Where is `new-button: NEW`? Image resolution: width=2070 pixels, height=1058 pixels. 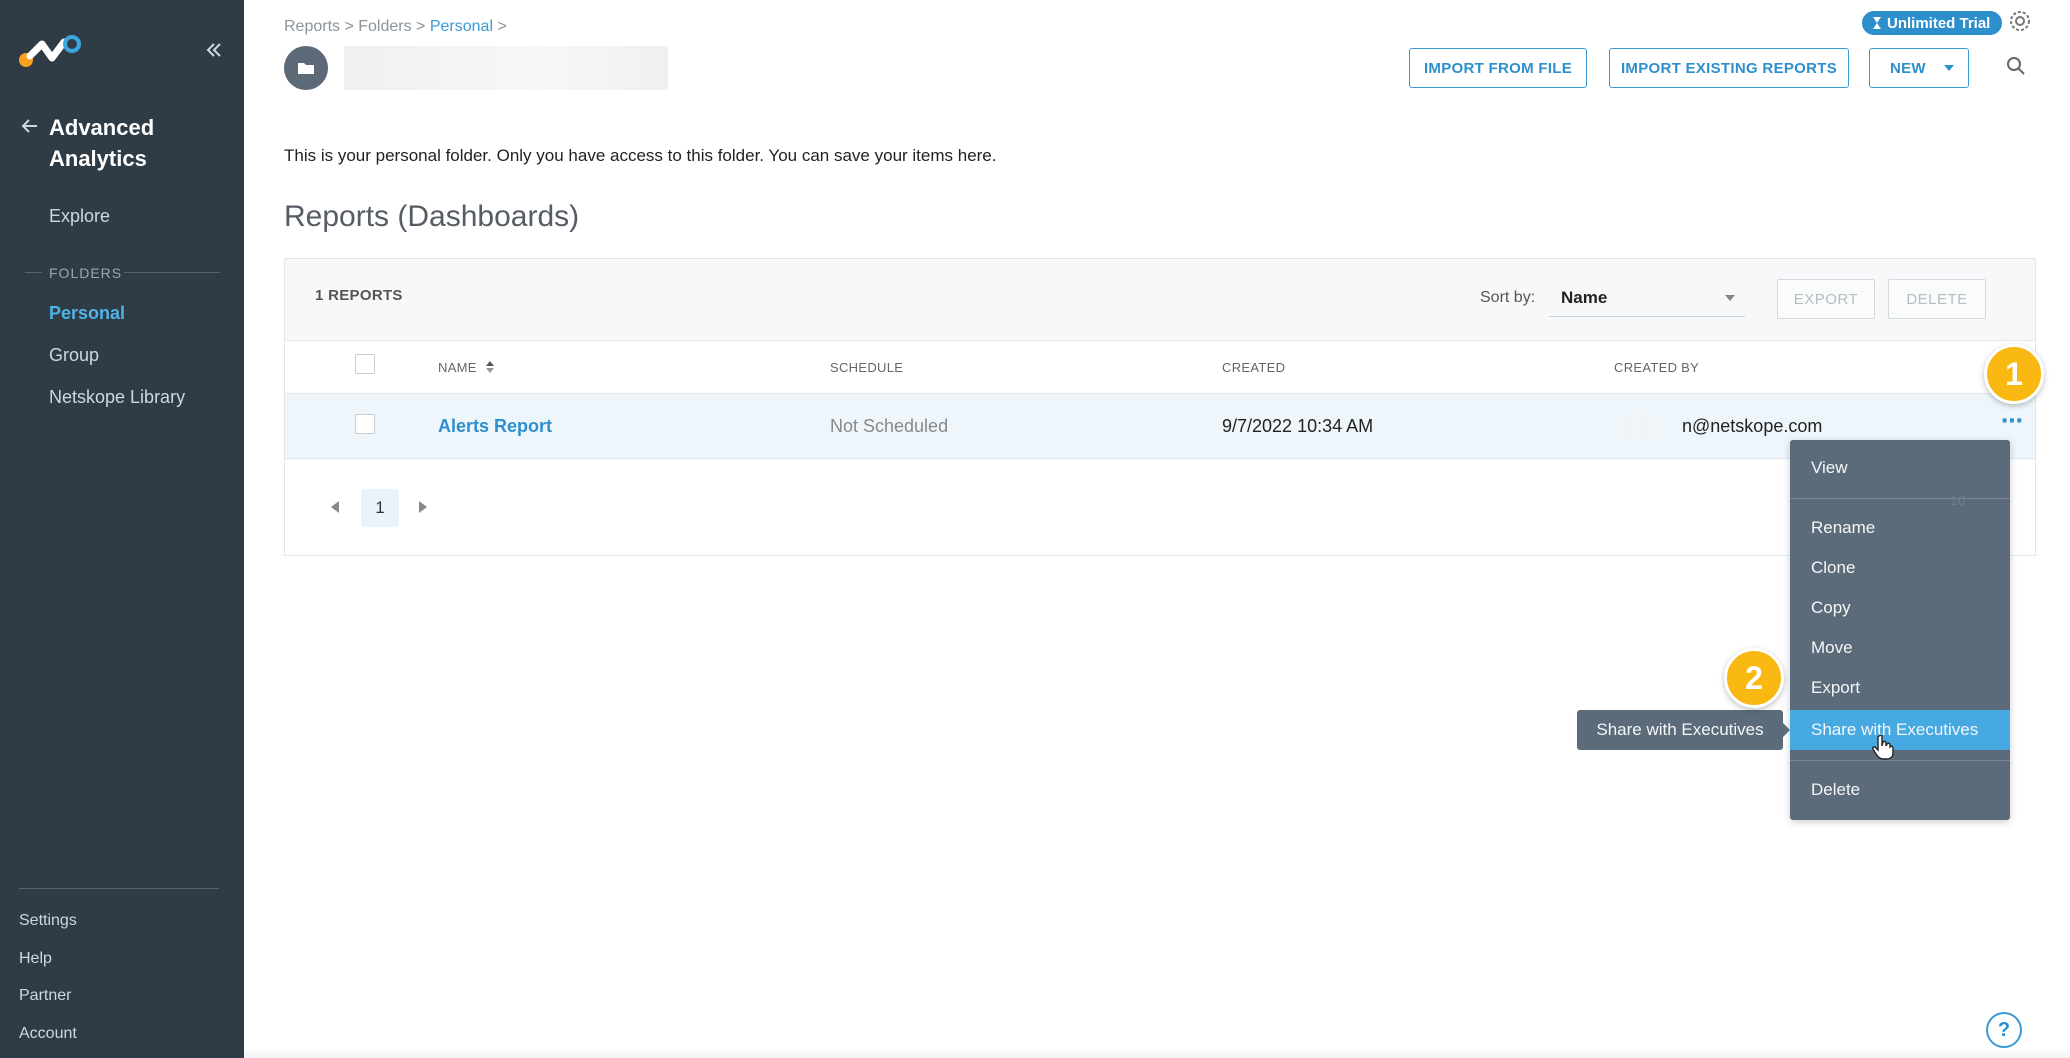
new-button: NEW is located at coordinates (1919, 68).